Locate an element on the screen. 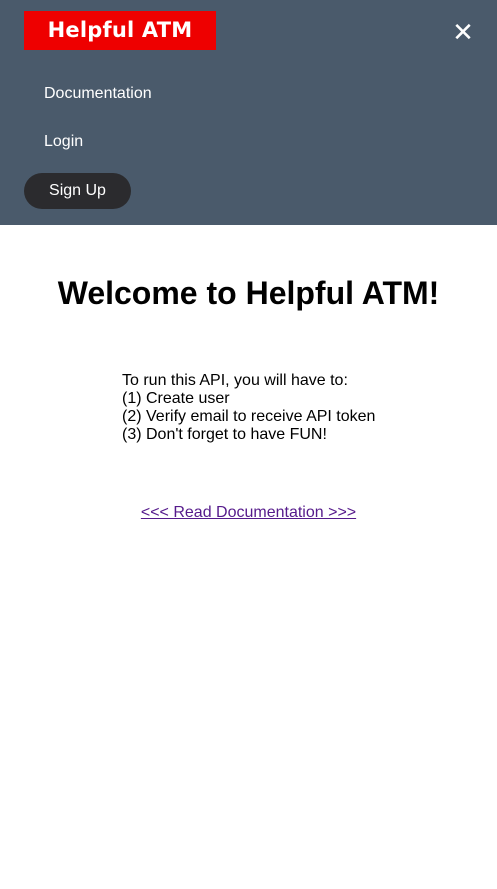 This screenshot has height=889, width=497. read-documentation-link: <<< Read Documentation >>> is located at coordinates (248, 512).